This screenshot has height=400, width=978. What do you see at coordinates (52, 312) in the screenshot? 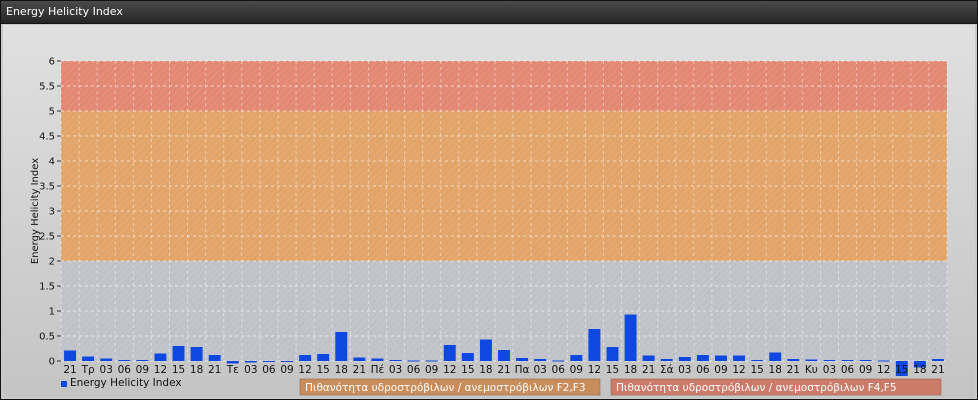
I see `y-tick-label: 1` at bounding box center [52, 312].